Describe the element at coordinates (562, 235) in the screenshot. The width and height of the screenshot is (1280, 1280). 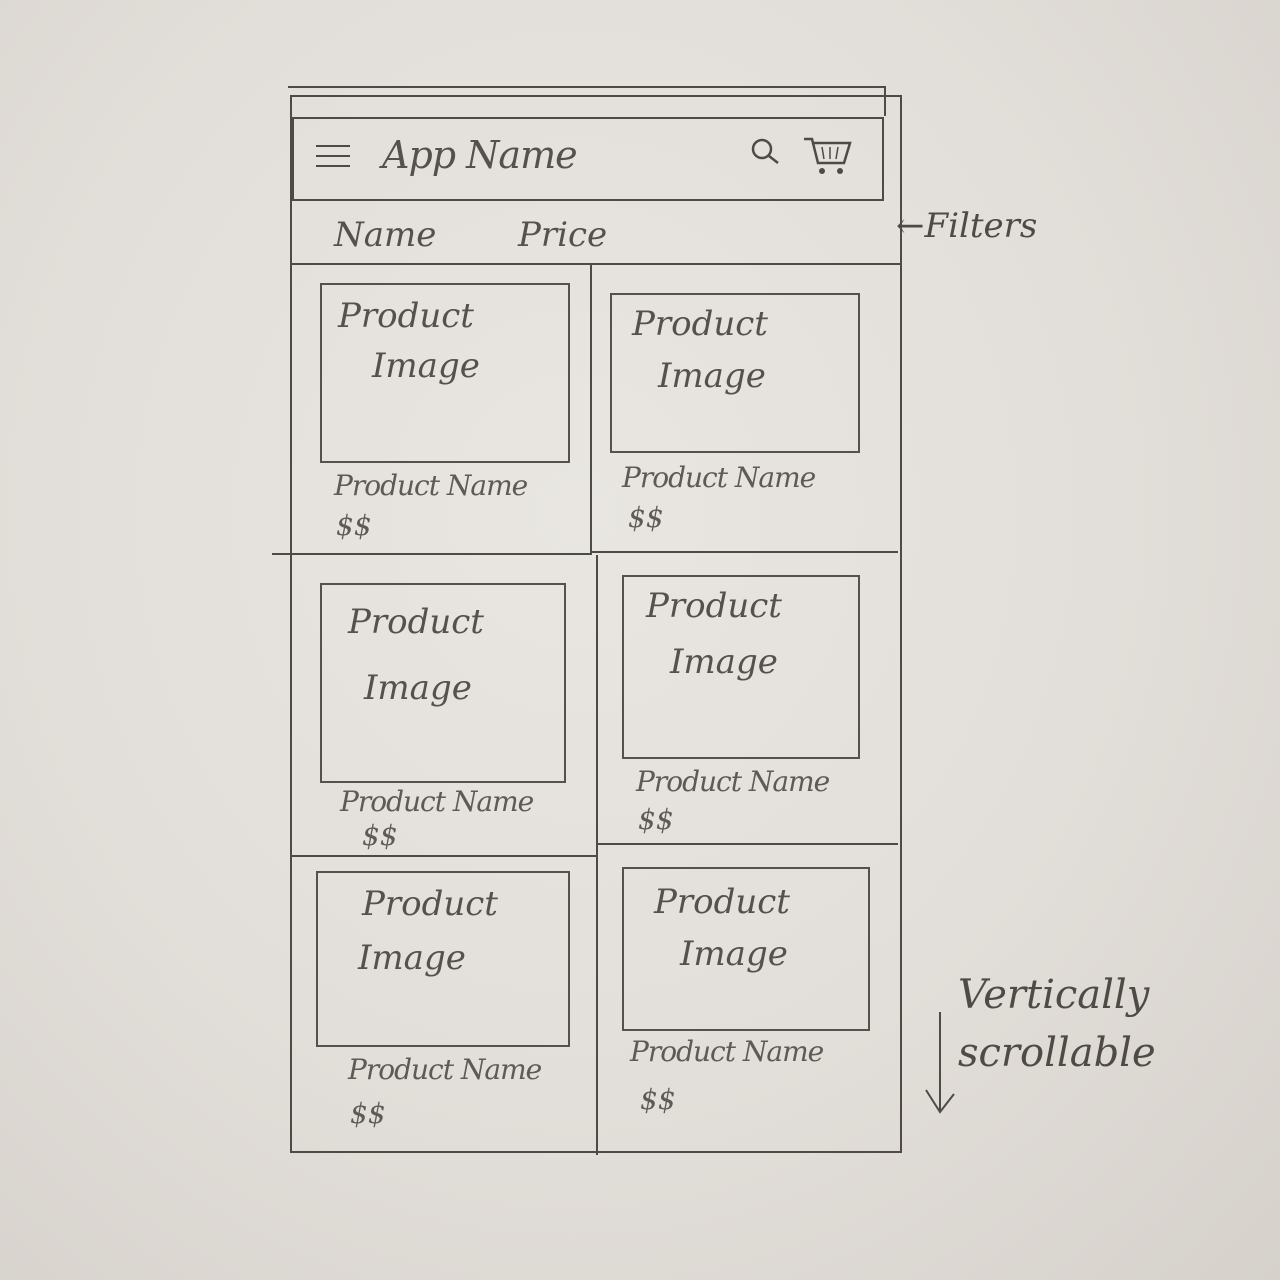
I see `filter-price: Price` at that location.